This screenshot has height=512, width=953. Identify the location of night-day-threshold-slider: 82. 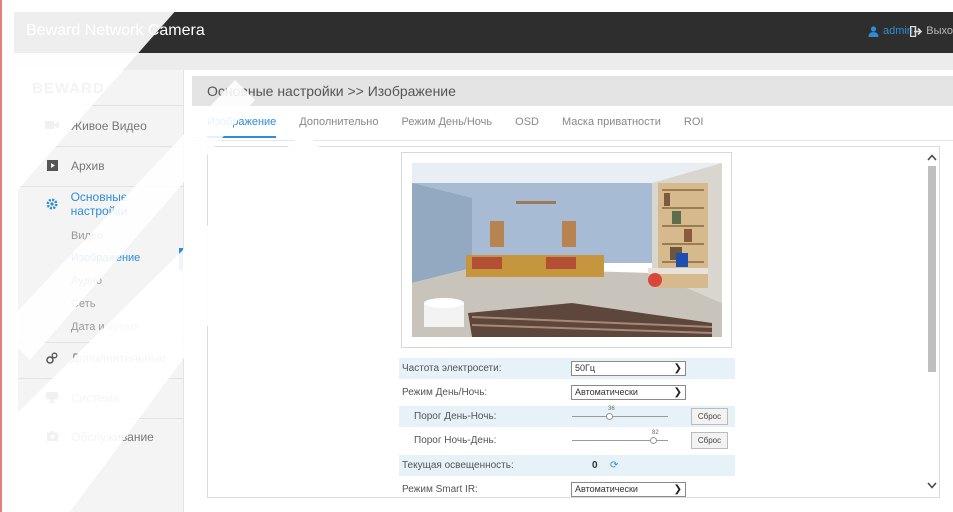
(620, 437).